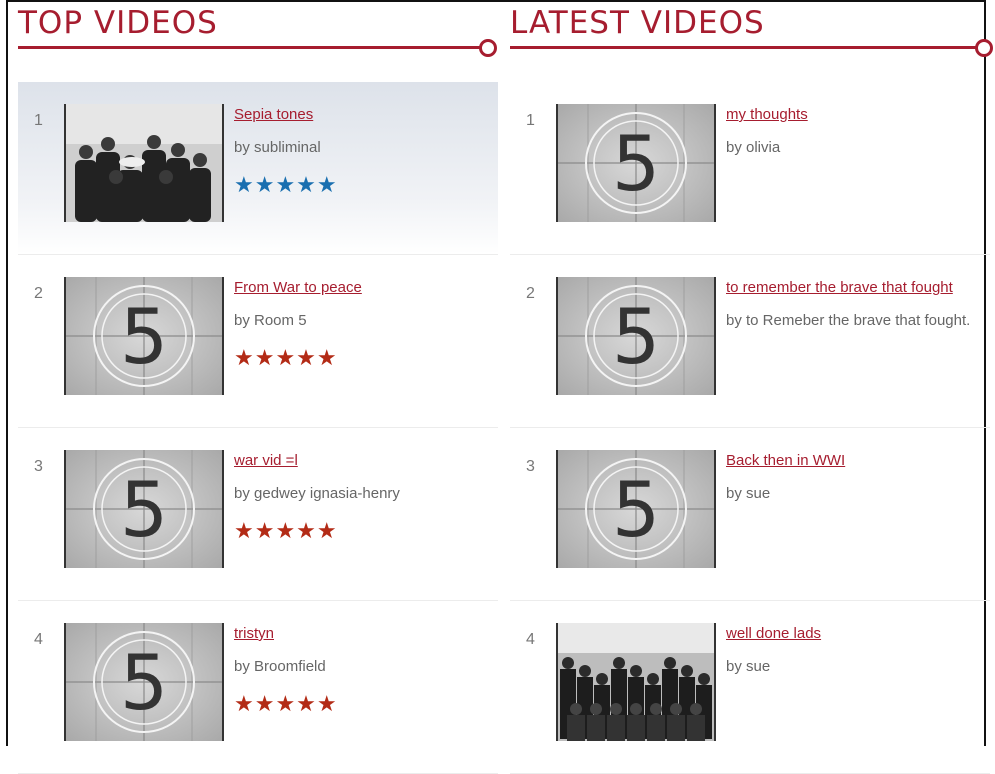 The image size is (995, 774). Describe the element at coordinates (364, 460) in the screenshot. I see `video-title-link: war vid =l` at that location.